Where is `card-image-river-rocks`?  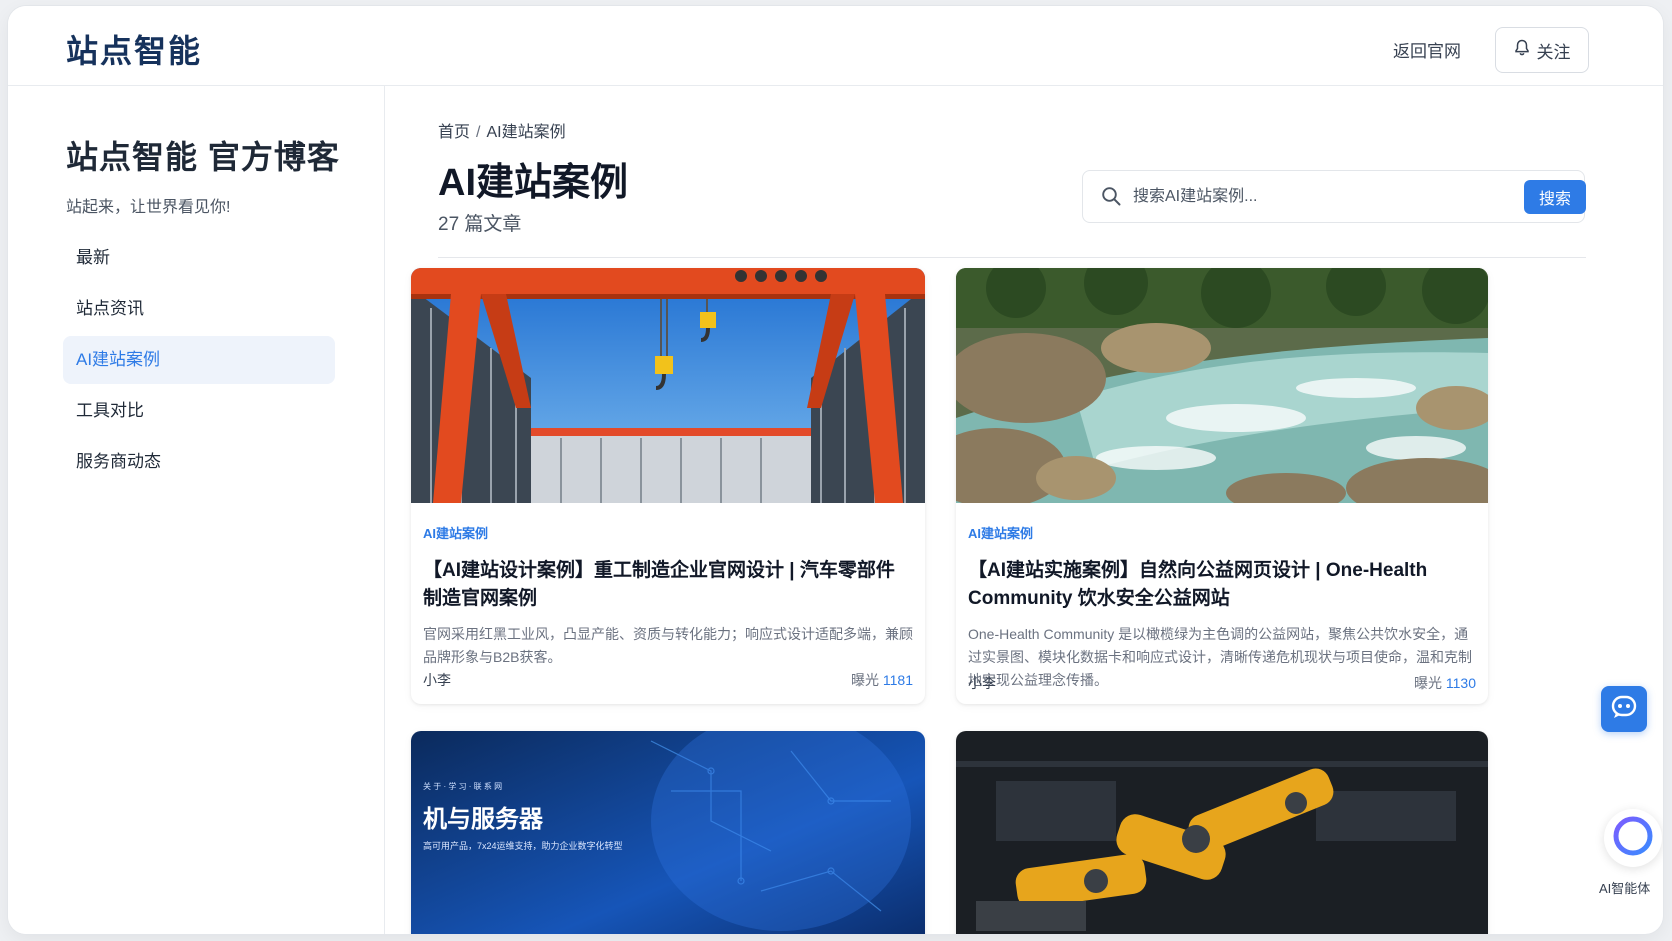
card-image-river-rocks is located at coordinates (1222, 385).